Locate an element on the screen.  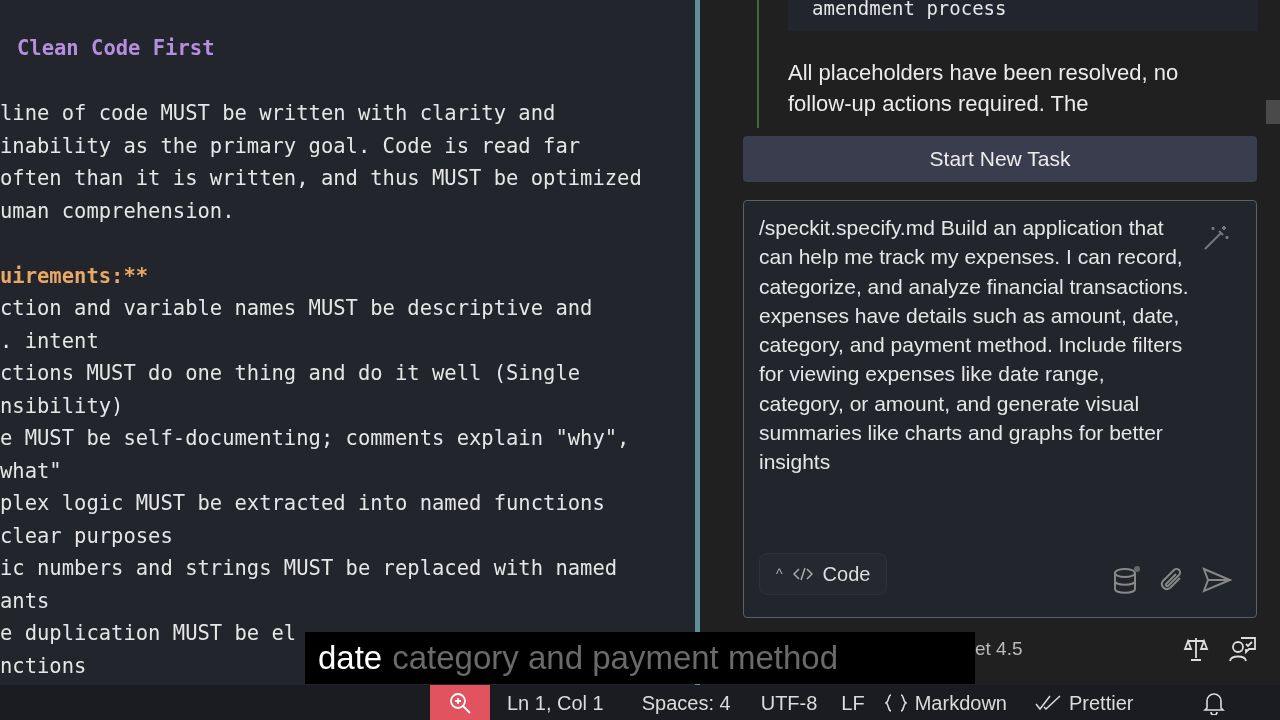
zoom-in-icon is located at coordinates (460, 702).